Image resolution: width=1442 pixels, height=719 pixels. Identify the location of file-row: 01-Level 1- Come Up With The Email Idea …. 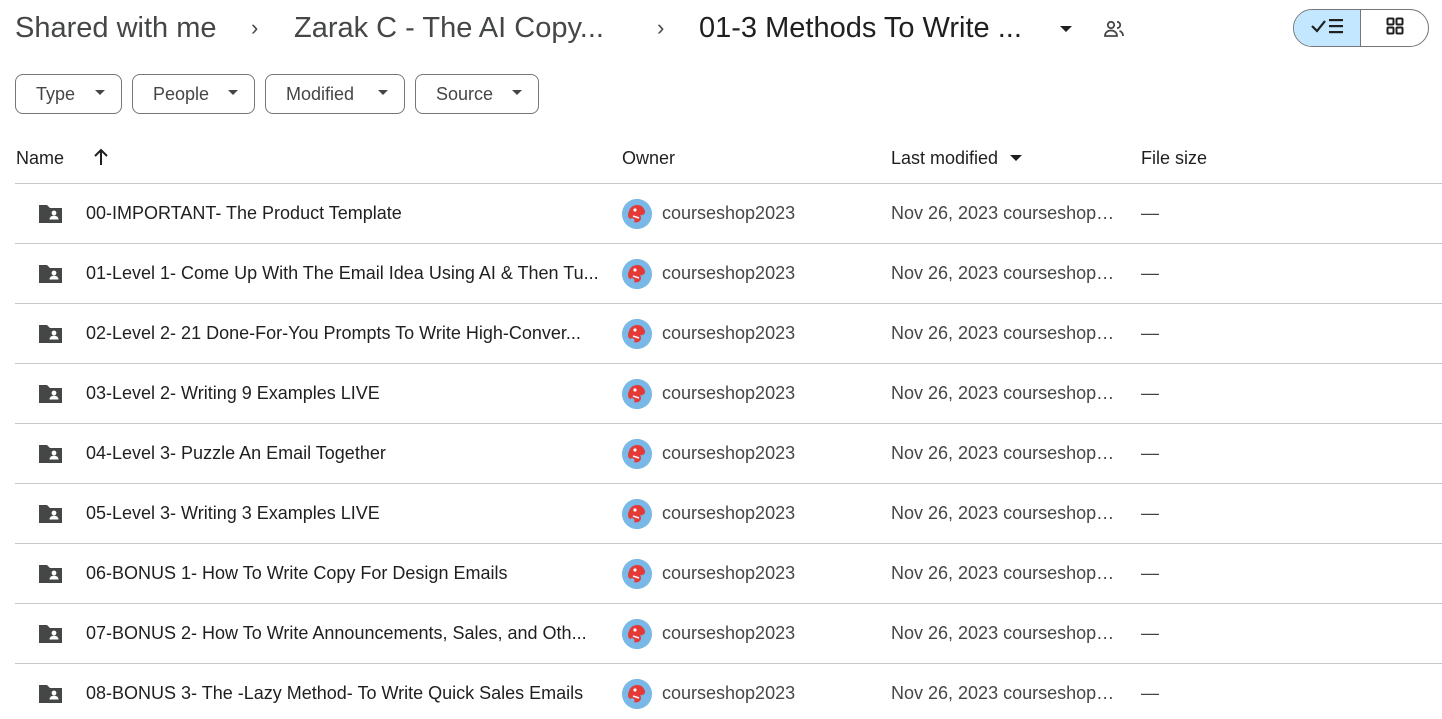
(728, 274).